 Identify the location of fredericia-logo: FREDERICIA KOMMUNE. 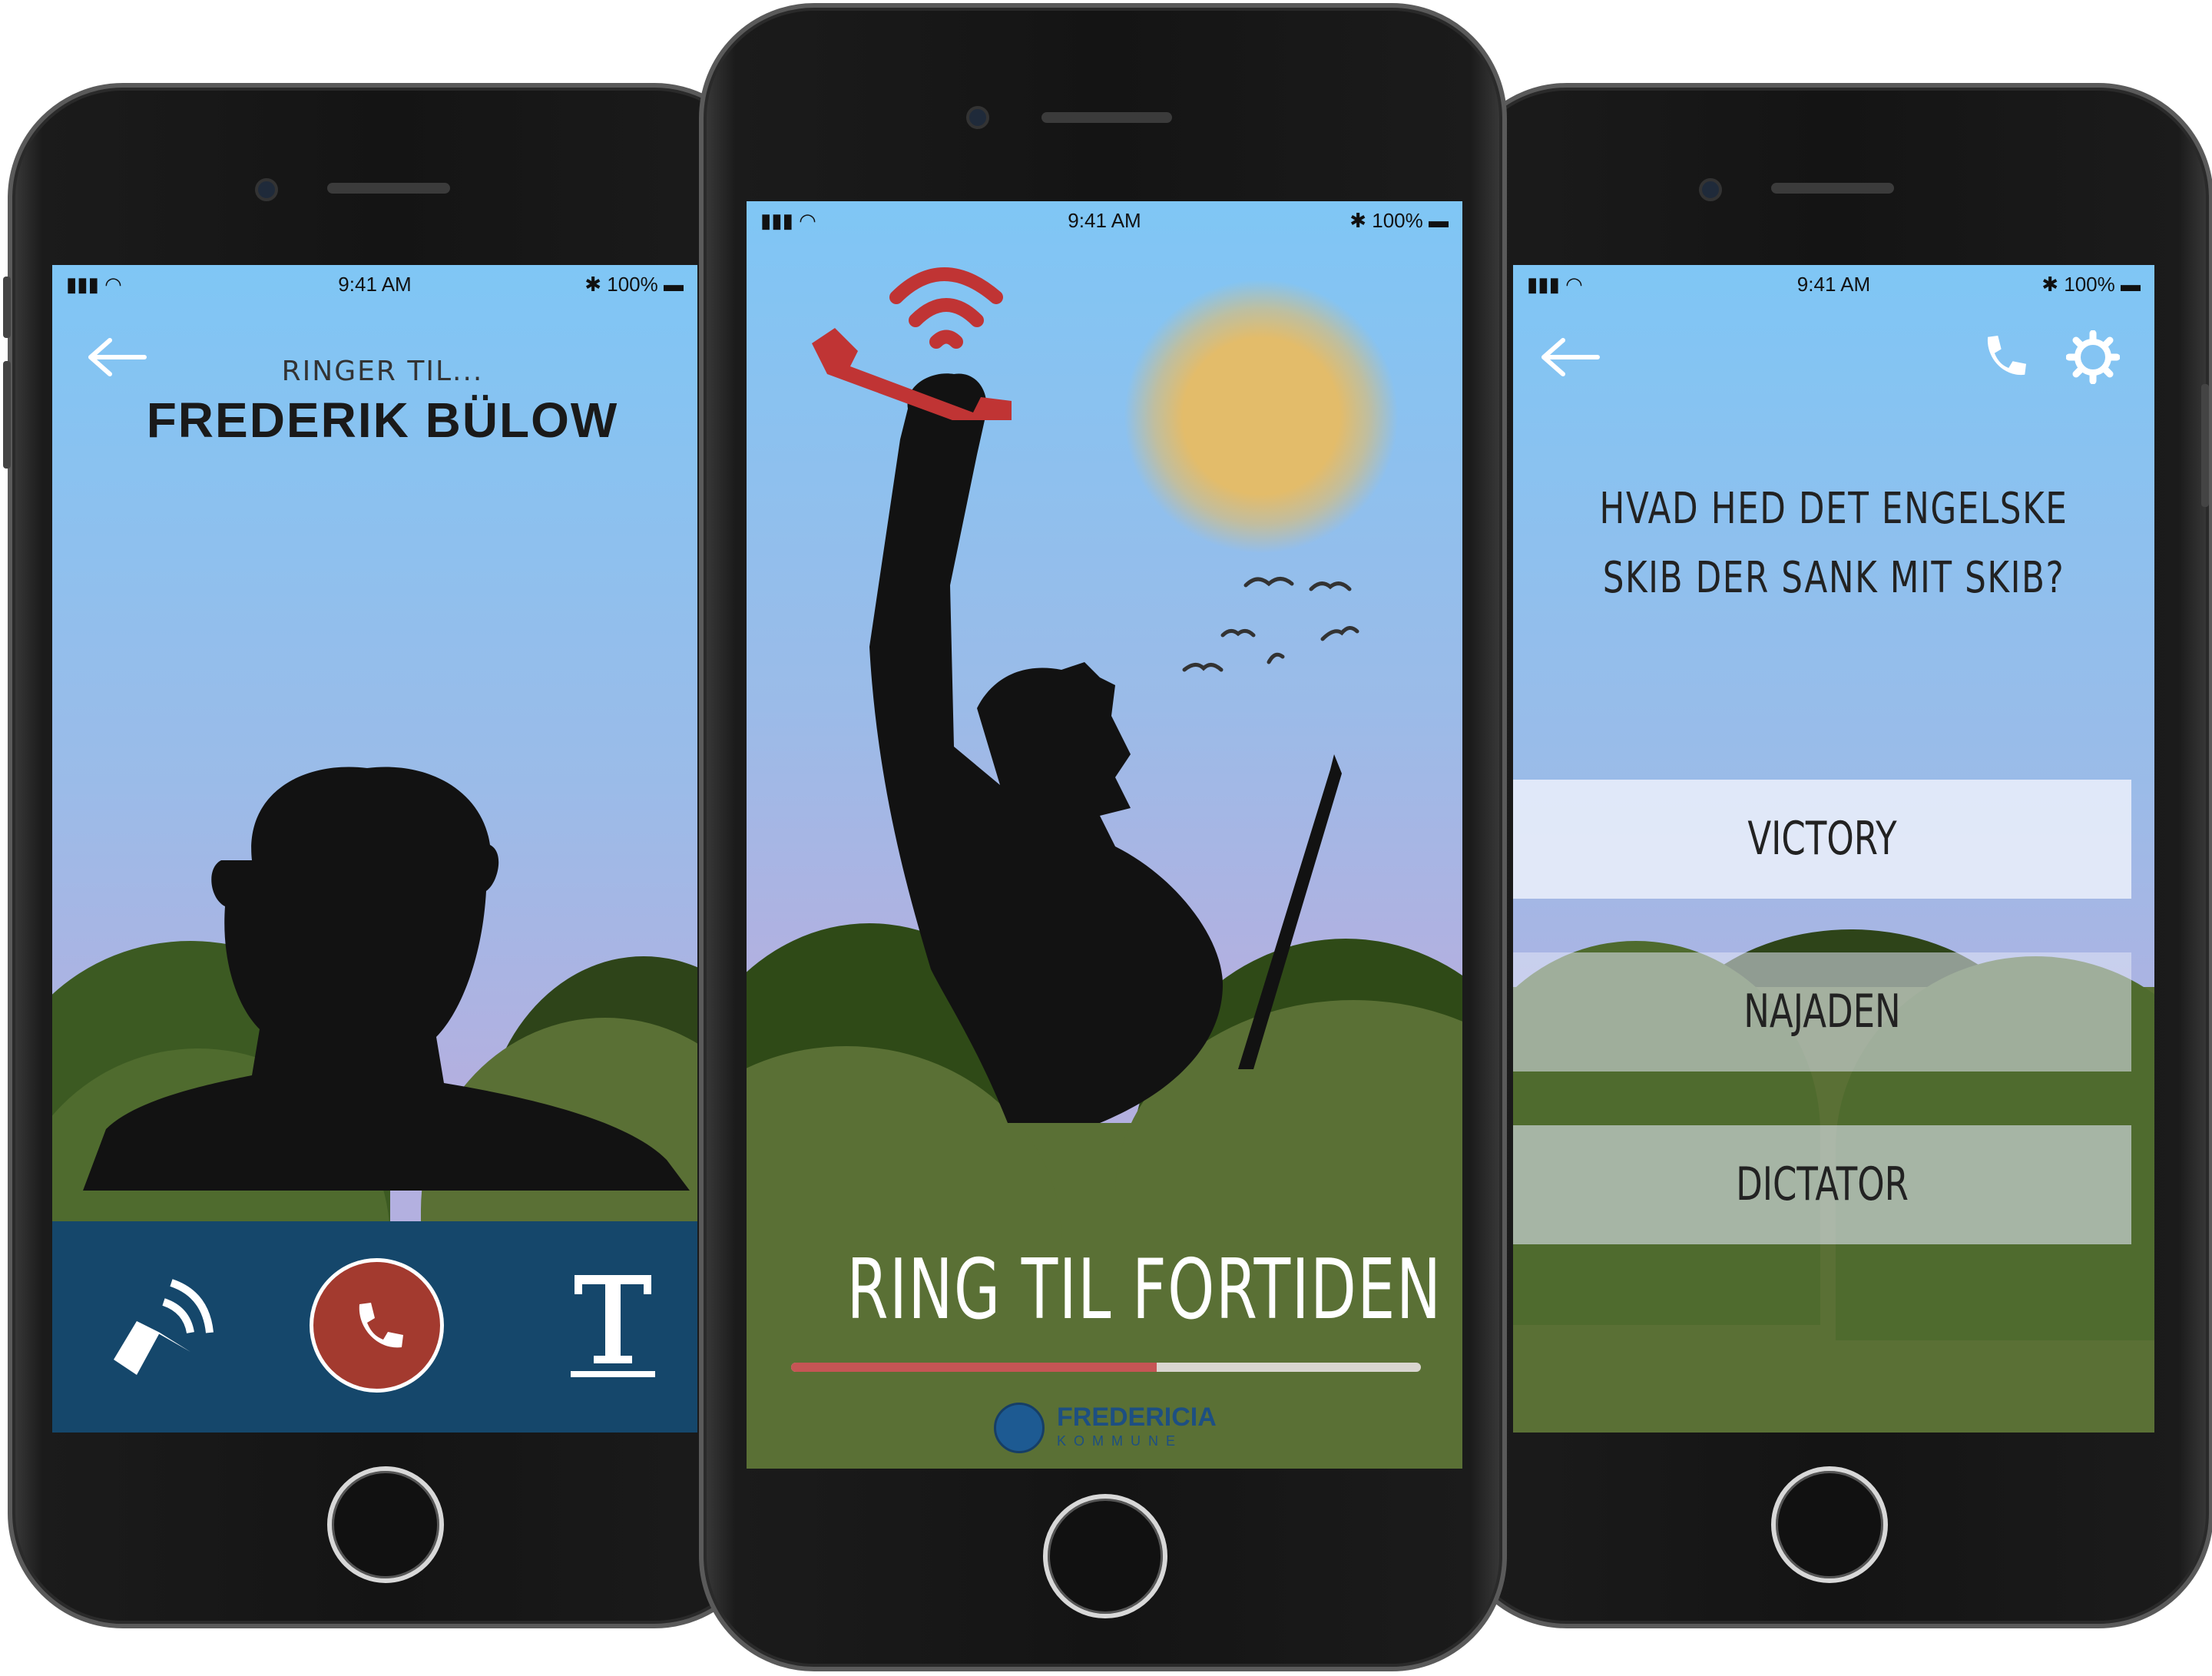
(1109, 1426).